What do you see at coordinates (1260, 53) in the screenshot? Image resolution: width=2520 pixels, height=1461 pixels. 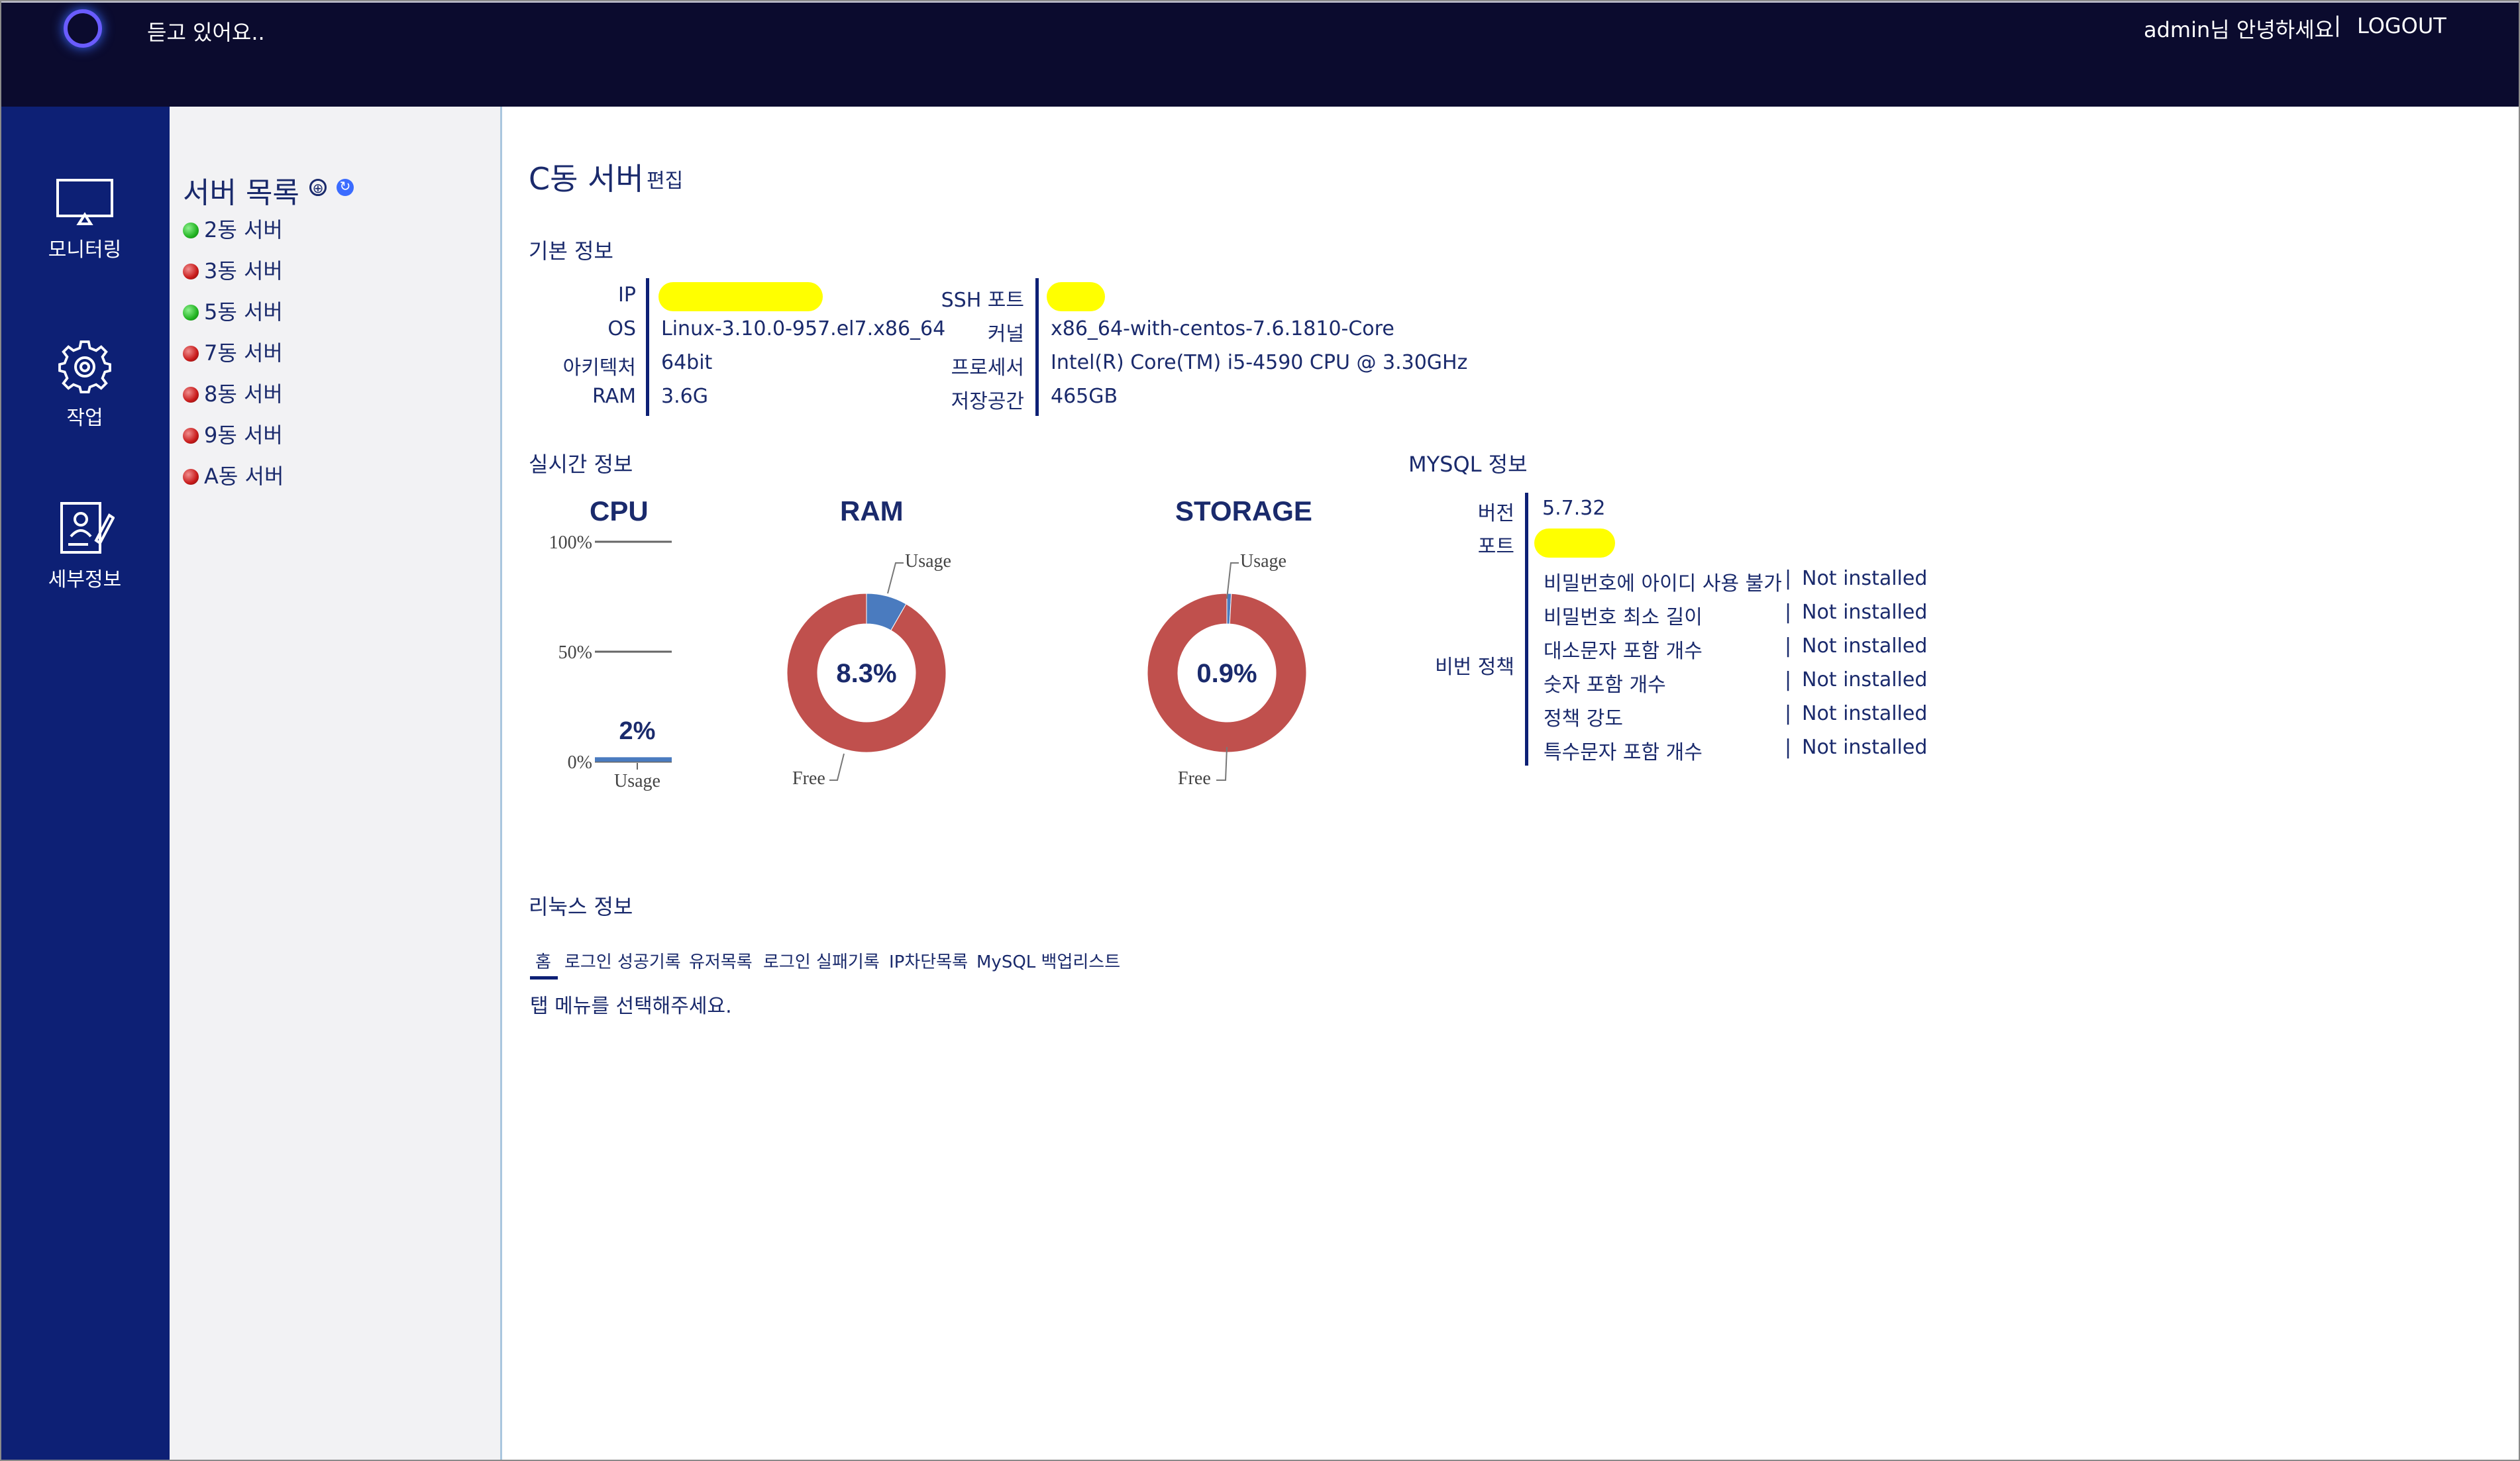 I see `top-bar` at bounding box center [1260, 53].